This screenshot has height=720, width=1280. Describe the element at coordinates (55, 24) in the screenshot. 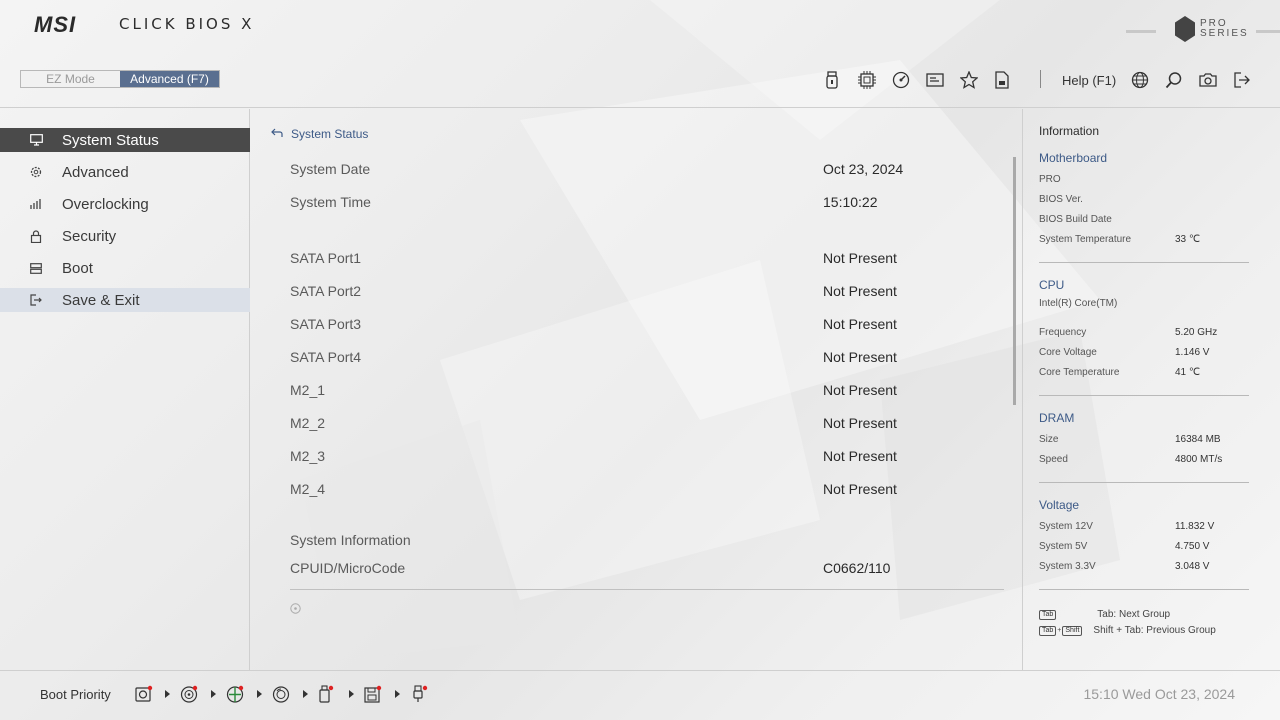

I see `msi-logo: MSI` at that location.